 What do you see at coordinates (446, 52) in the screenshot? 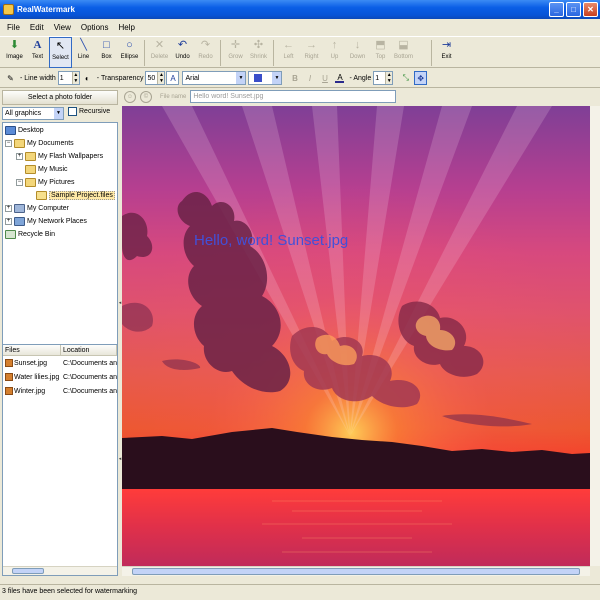
I see `exit-button: ⇥ Exit` at bounding box center [446, 52].